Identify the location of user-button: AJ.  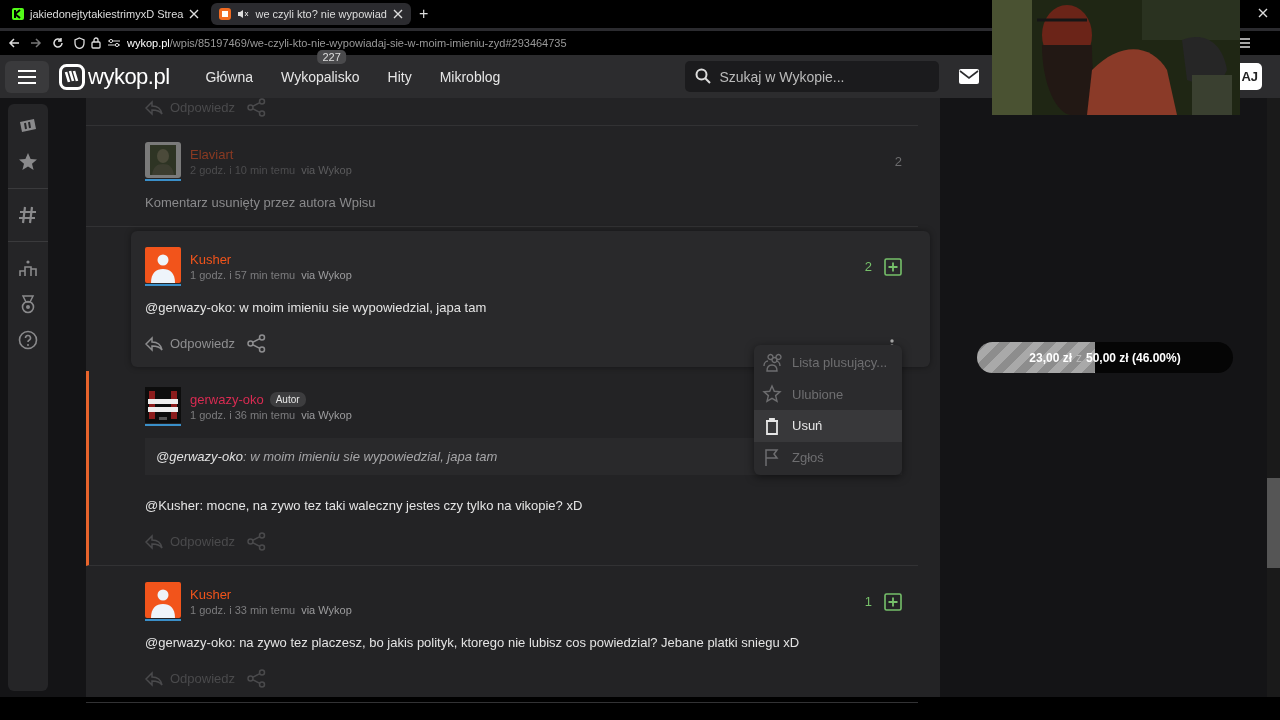
(1250, 76).